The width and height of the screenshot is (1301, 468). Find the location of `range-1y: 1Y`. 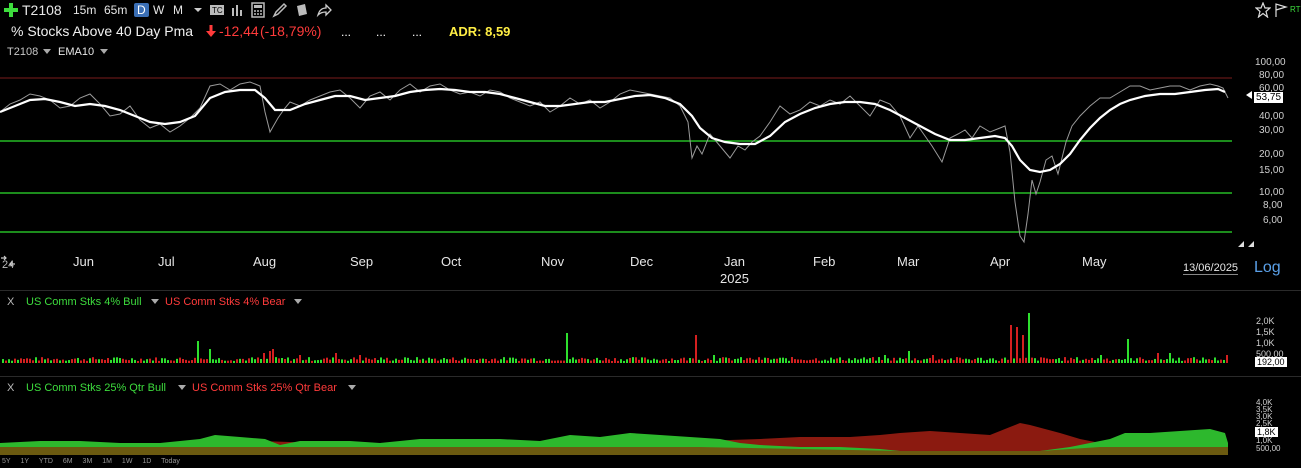

range-1y: 1Y is located at coordinates (25, 461).